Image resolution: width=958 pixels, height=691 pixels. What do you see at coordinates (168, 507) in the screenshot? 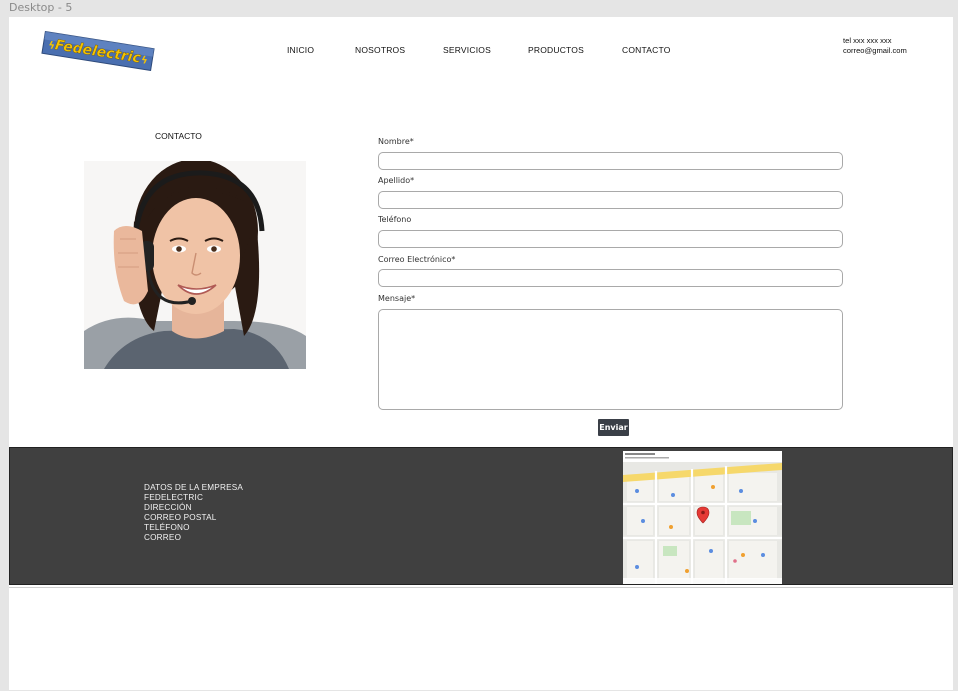
I see `footer-line: DIRECCIÓN` at bounding box center [168, 507].